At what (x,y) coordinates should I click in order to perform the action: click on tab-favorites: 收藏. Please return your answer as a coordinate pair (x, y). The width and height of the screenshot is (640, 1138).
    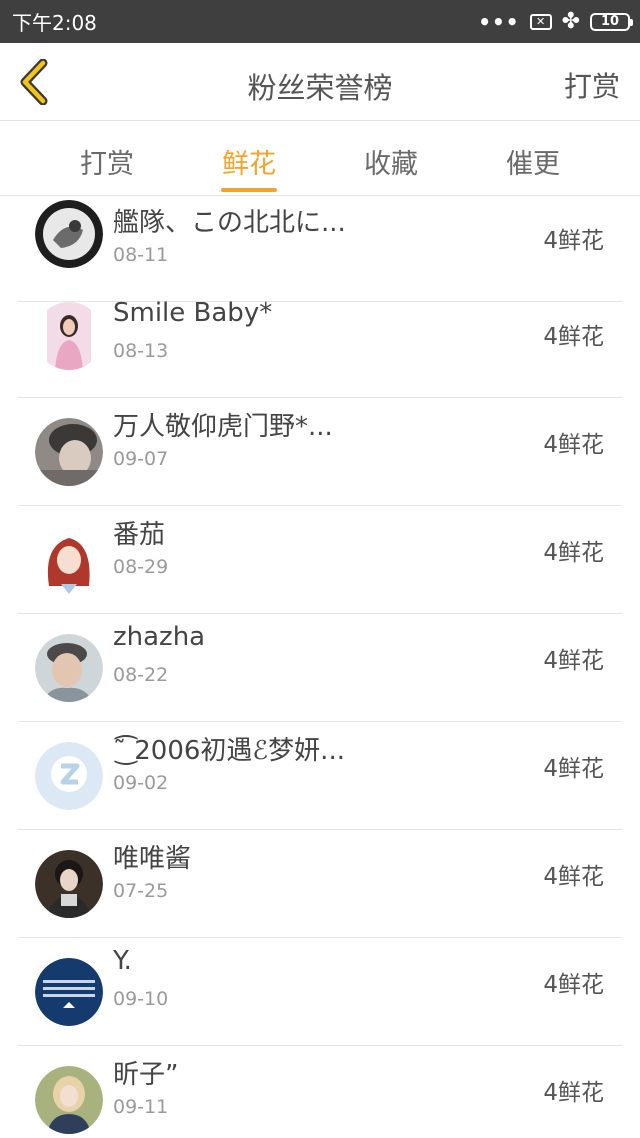
    Looking at the image, I should click on (391, 161).